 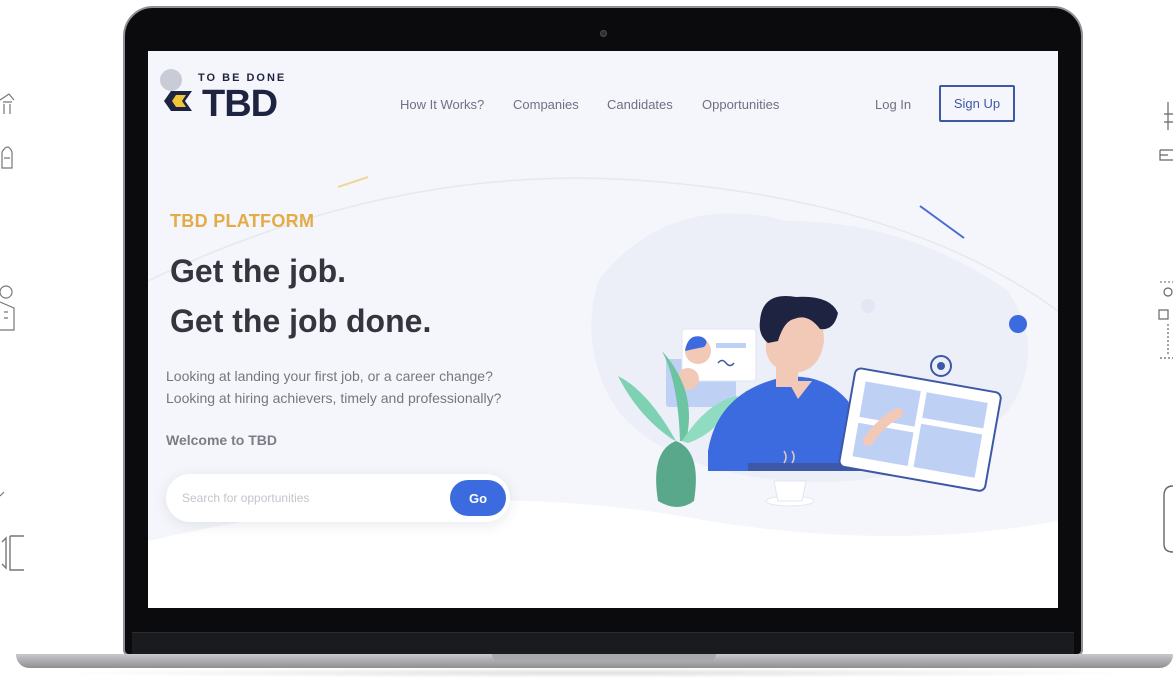 I want to click on hero-headline-2: Get the job done., so click(x=301, y=321).